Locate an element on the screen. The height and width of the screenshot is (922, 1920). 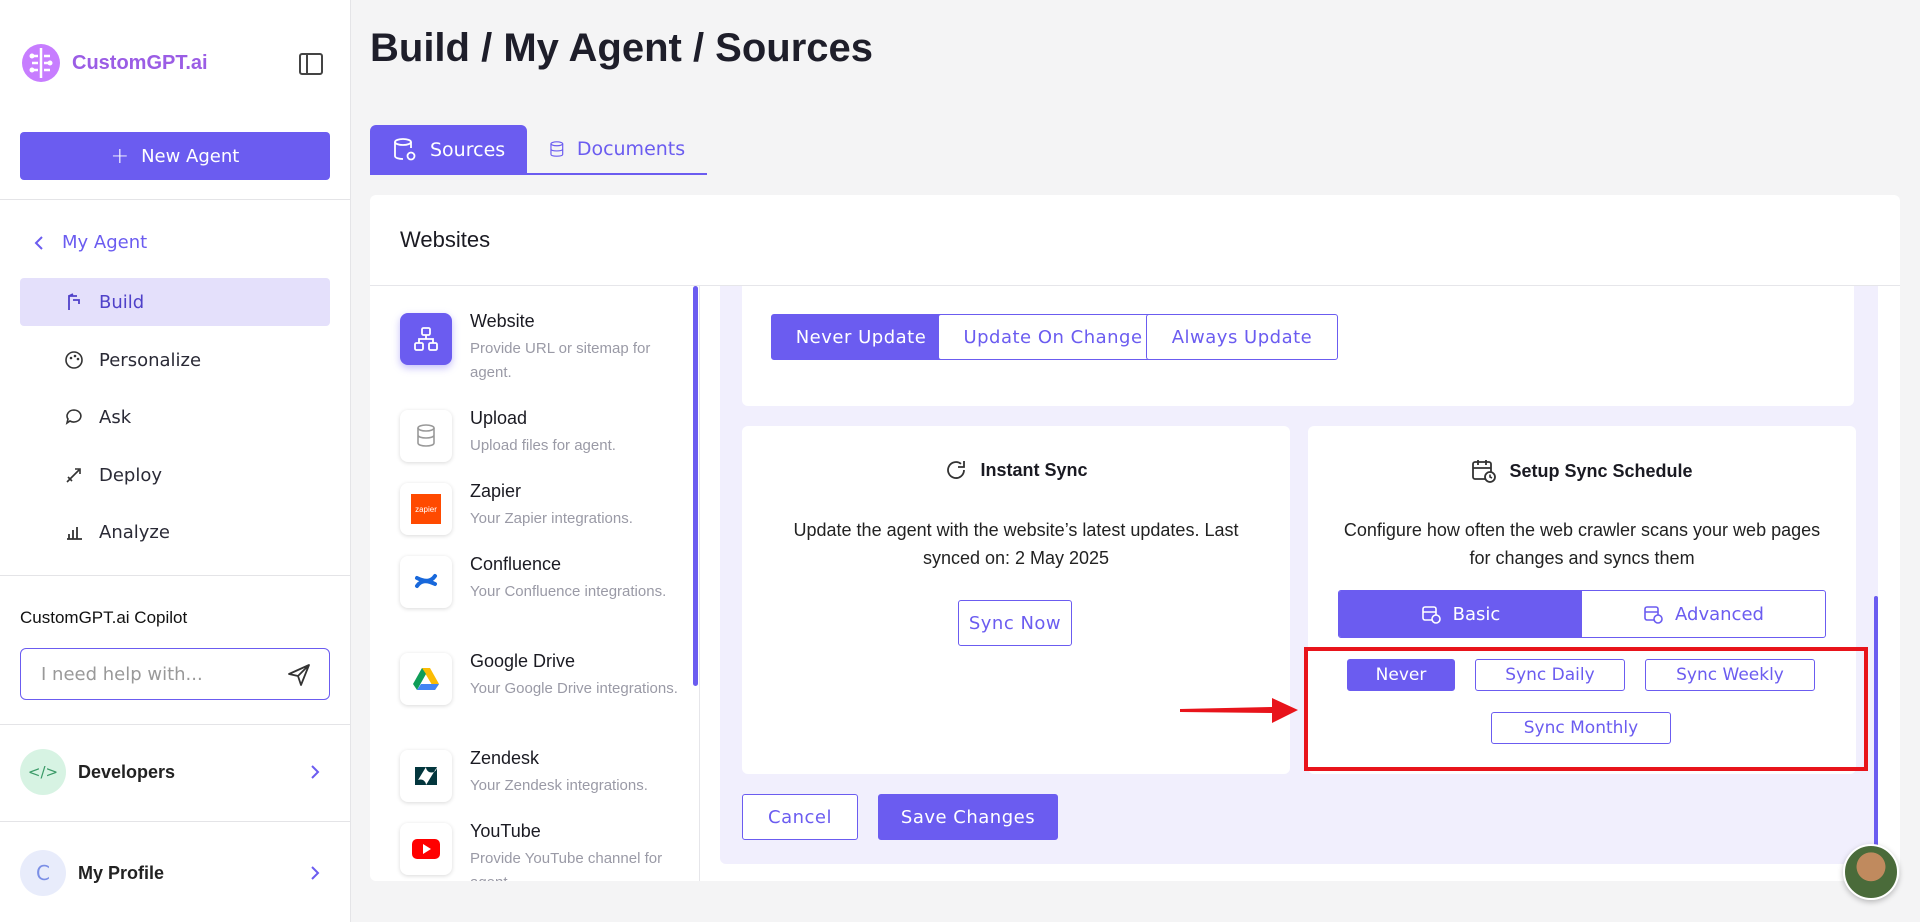
tab-bar: Sources Documents is located at coordinates (539, 150).